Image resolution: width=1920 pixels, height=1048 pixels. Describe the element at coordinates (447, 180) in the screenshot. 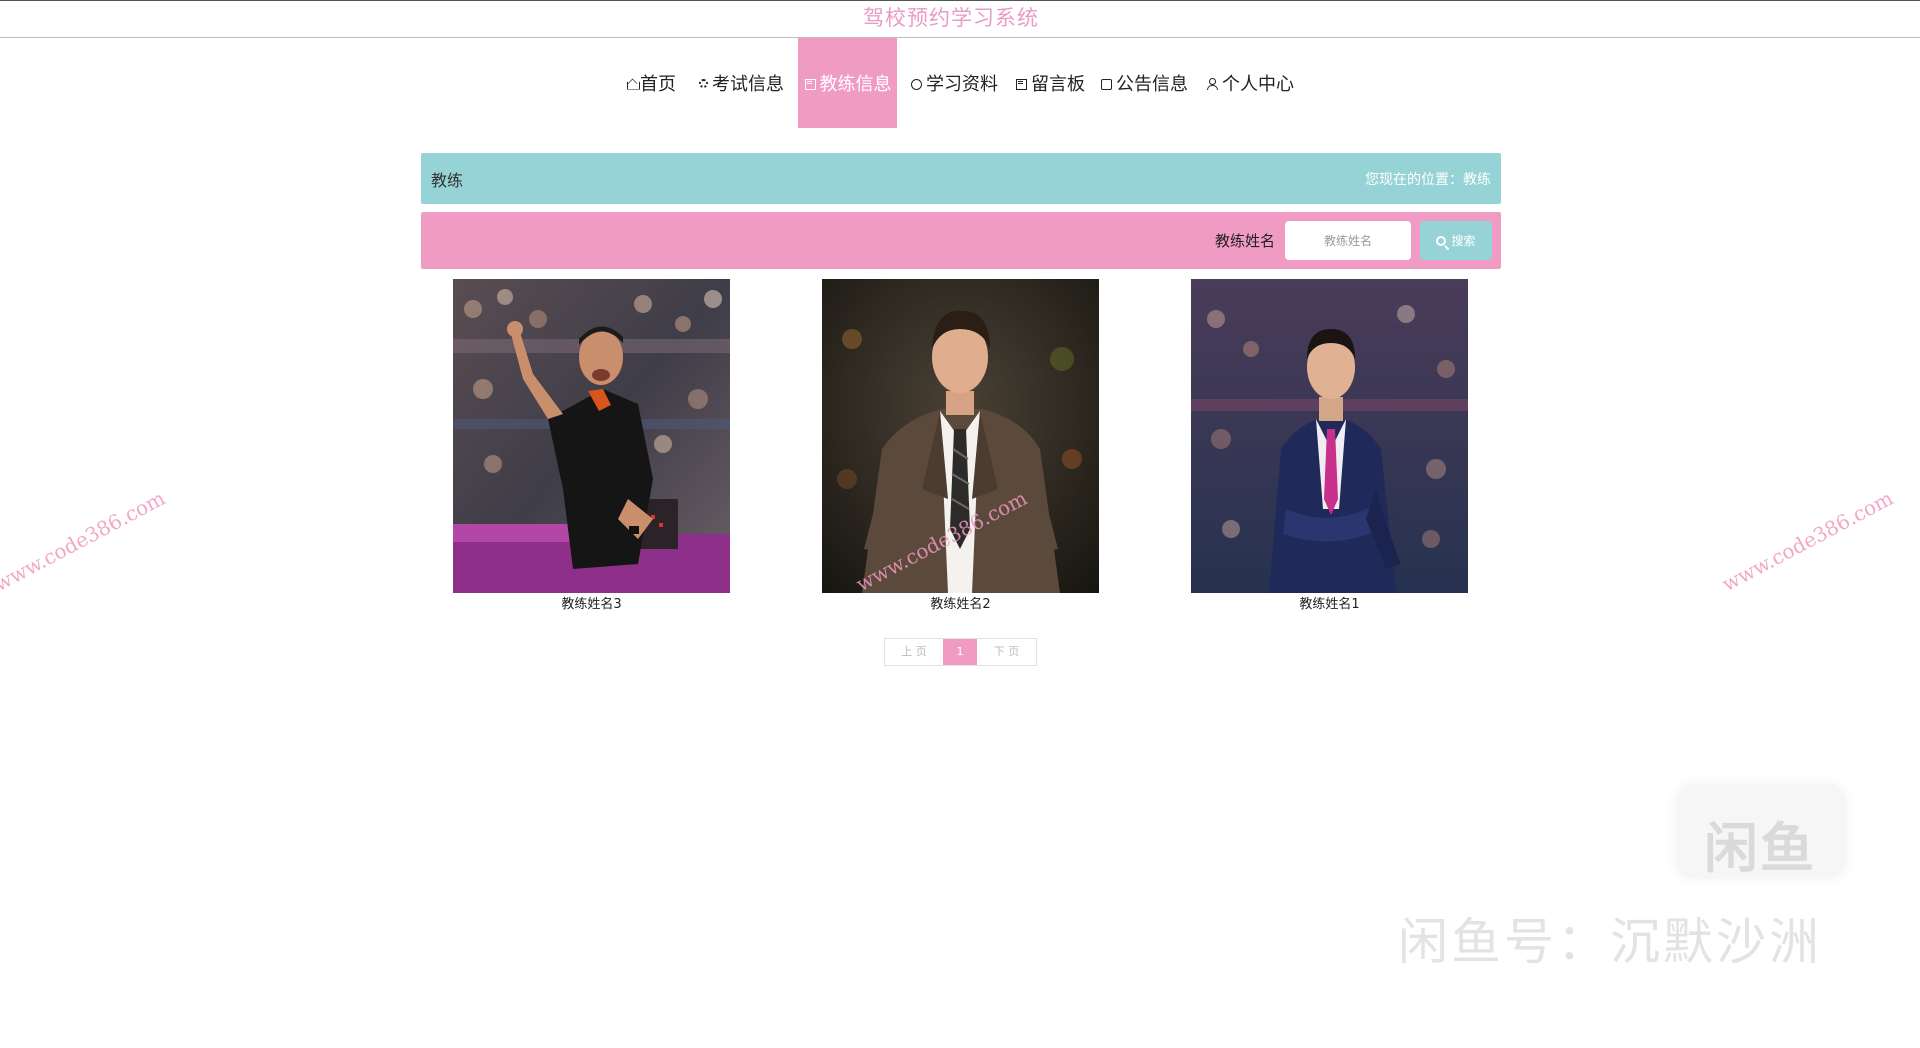

I see `page-title: 教练` at that location.